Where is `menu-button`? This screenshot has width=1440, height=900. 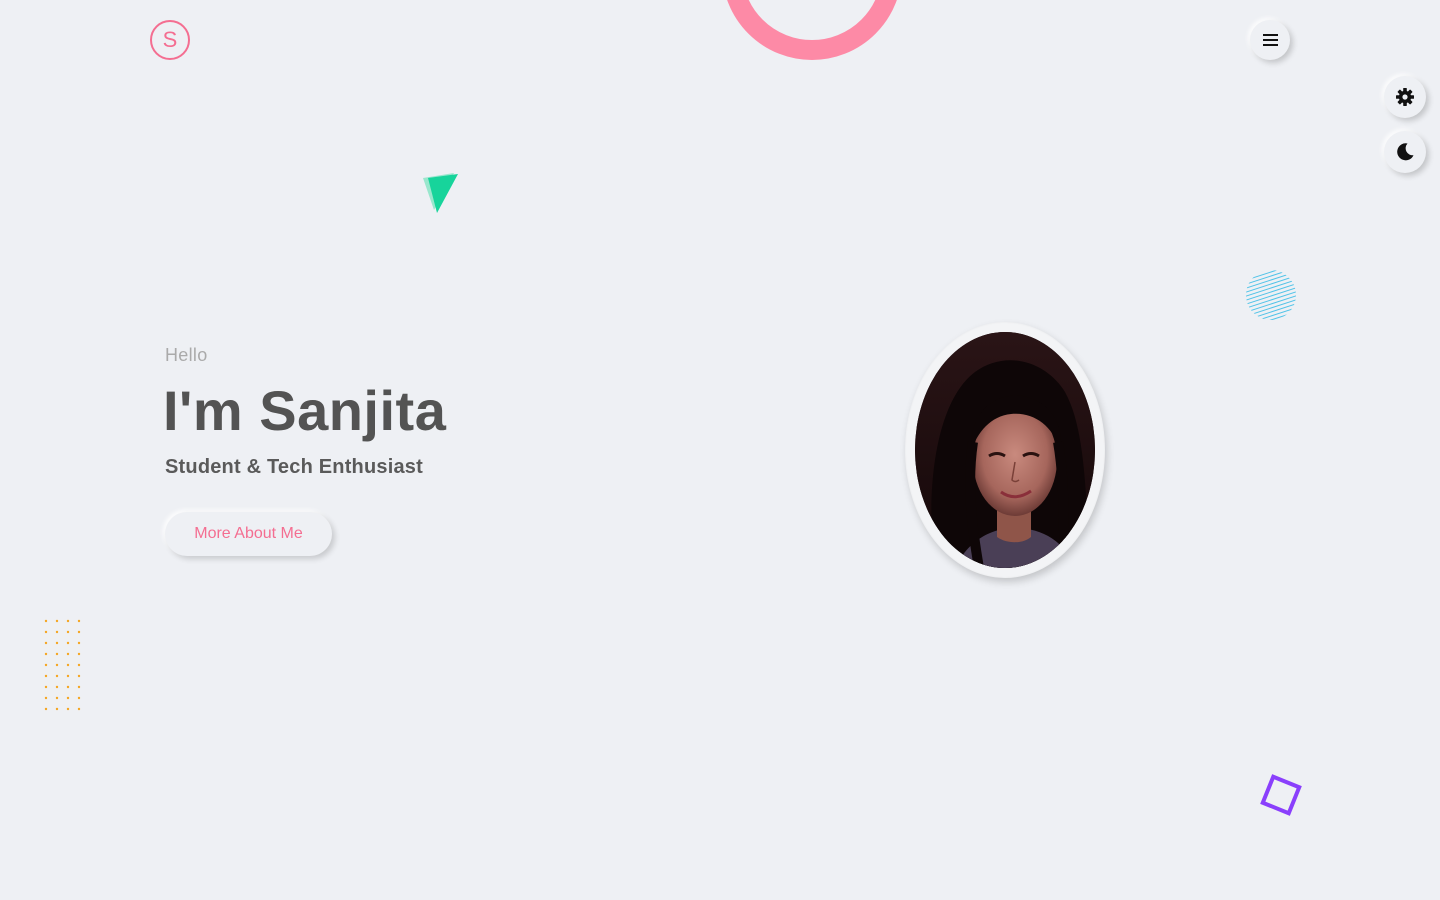 menu-button is located at coordinates (1270, 40).